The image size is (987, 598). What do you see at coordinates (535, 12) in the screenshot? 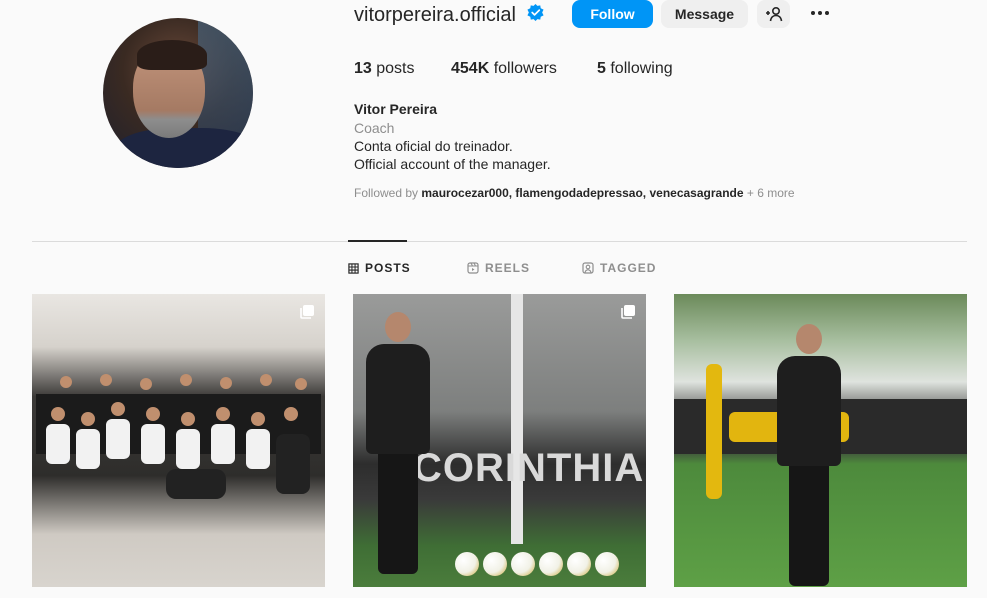
I see `verified-badge-icon` at bounding box center [535, 12].